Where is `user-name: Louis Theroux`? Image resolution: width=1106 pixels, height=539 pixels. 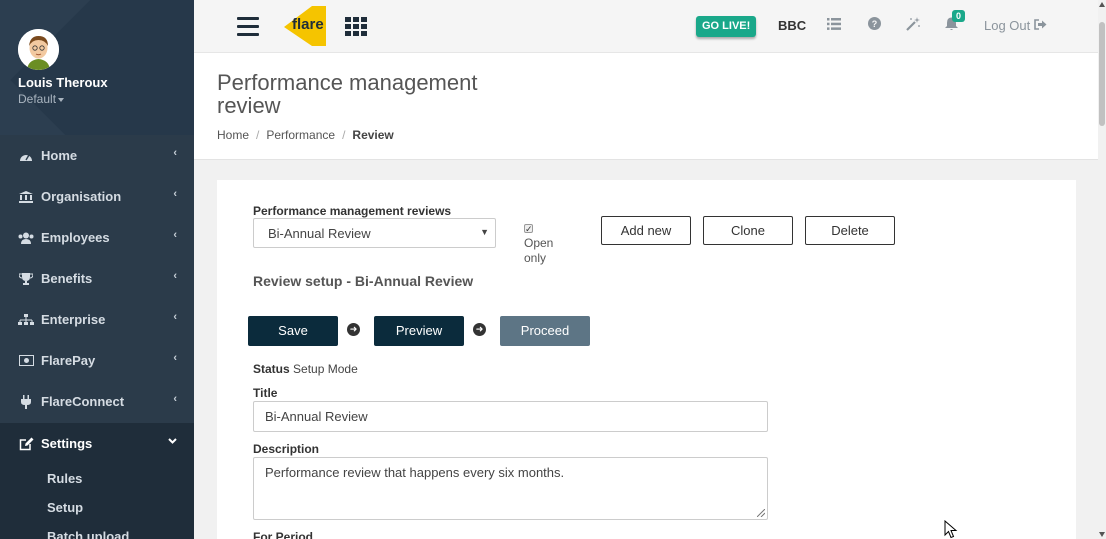
user-name: Louis Theroux is located at coordinates (63, 82).